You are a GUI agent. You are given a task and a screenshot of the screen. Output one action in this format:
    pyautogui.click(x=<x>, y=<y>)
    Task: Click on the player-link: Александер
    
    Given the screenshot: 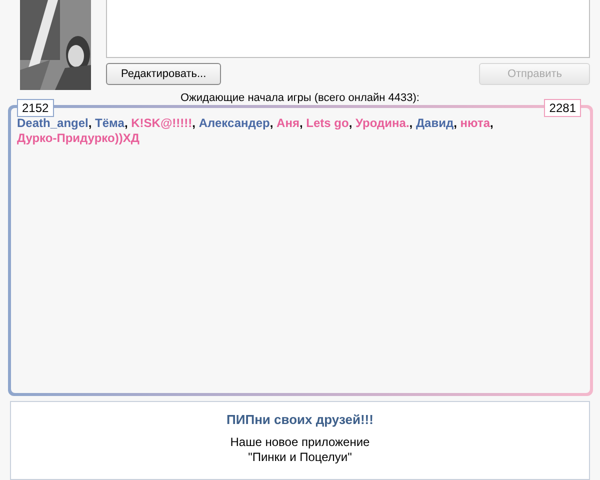 What is the action you would take?
    pyautogui.click(x=234, y=123)
    